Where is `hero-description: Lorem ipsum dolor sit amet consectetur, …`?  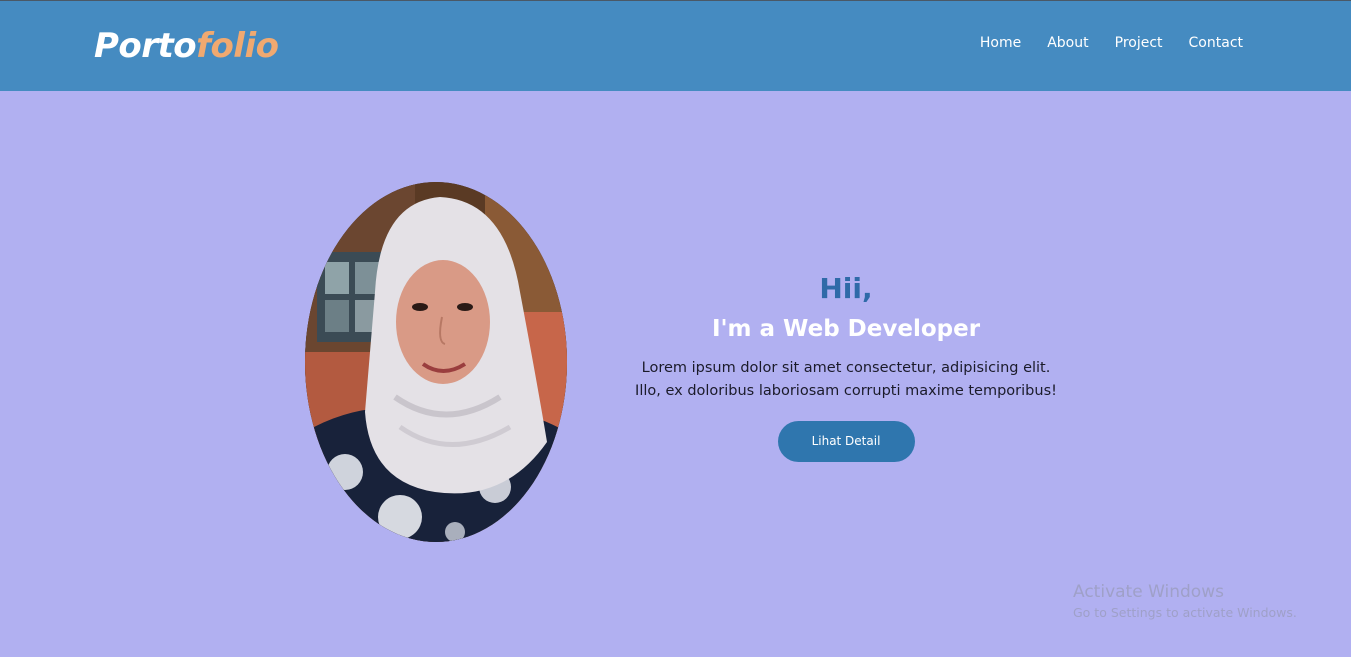
hero-description: Lorem ipsum dolor sit amet consectetur, … is located at coordinates (846, 380).